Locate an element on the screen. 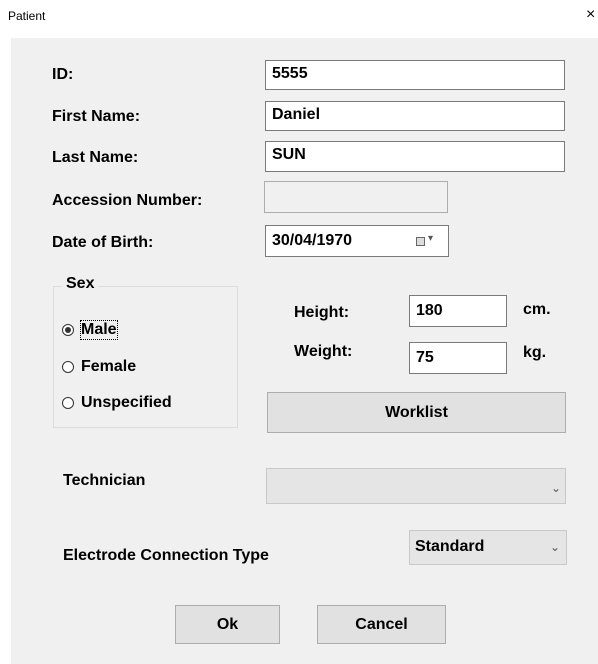 The width and height of the screenshot is (598, 664). height-unit: cm. is located at coordinates (537, 309).